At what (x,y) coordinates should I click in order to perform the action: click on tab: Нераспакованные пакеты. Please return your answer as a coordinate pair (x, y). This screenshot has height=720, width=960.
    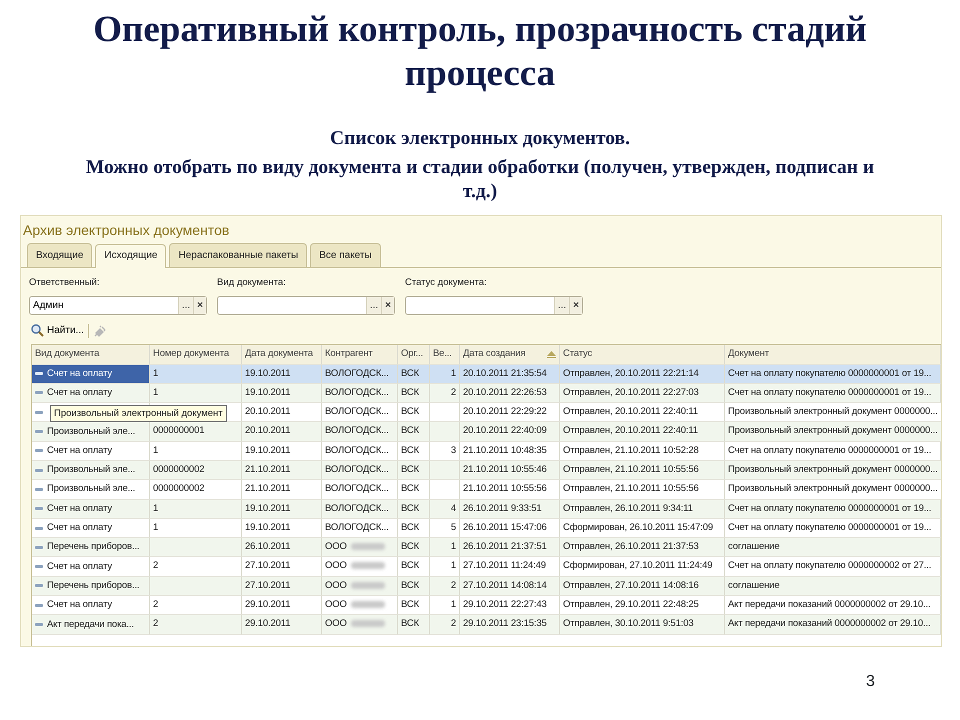
    Looking at the image, I should click on (238, 254).